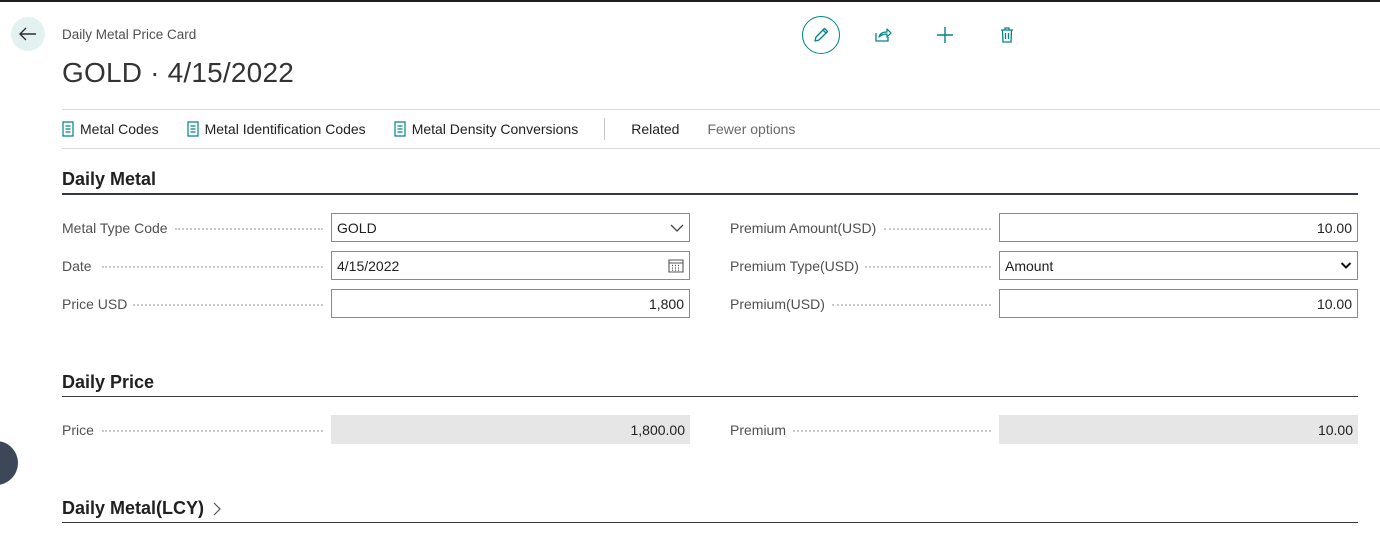  I want to click on premium-amount-label: Premium Amount(USD), so click(803, 228).